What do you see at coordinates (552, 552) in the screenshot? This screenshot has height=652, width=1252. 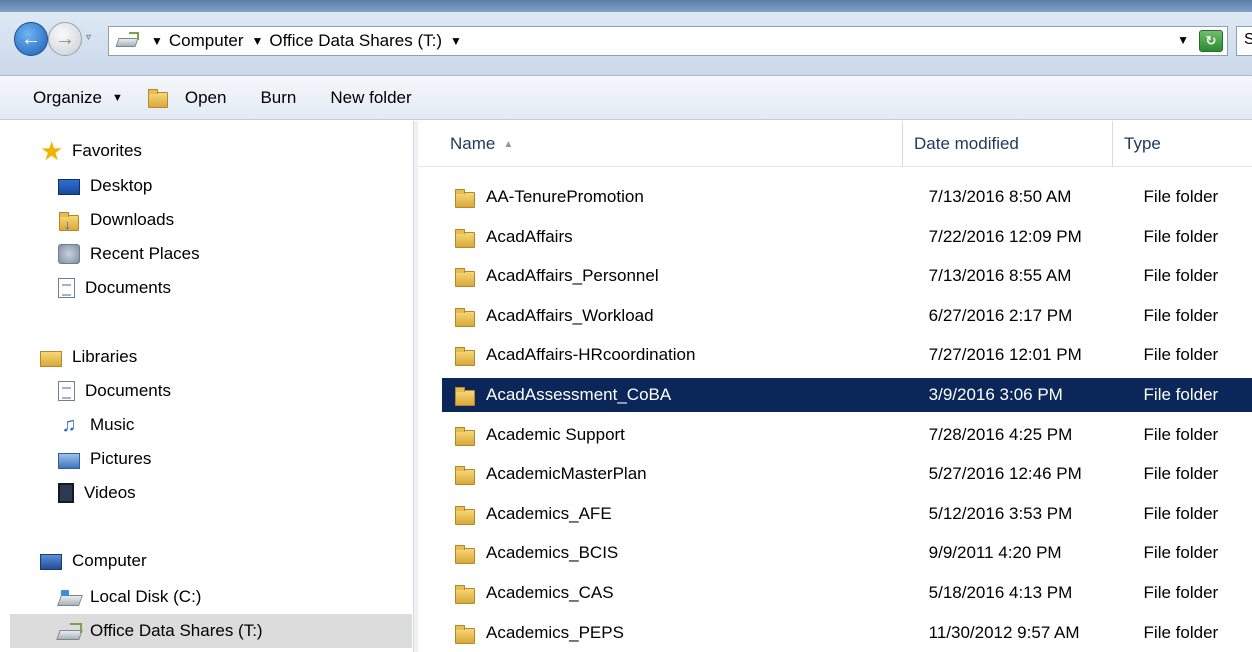 I see `file-name: Academics_BCIS` at bounding box center [552, 552].